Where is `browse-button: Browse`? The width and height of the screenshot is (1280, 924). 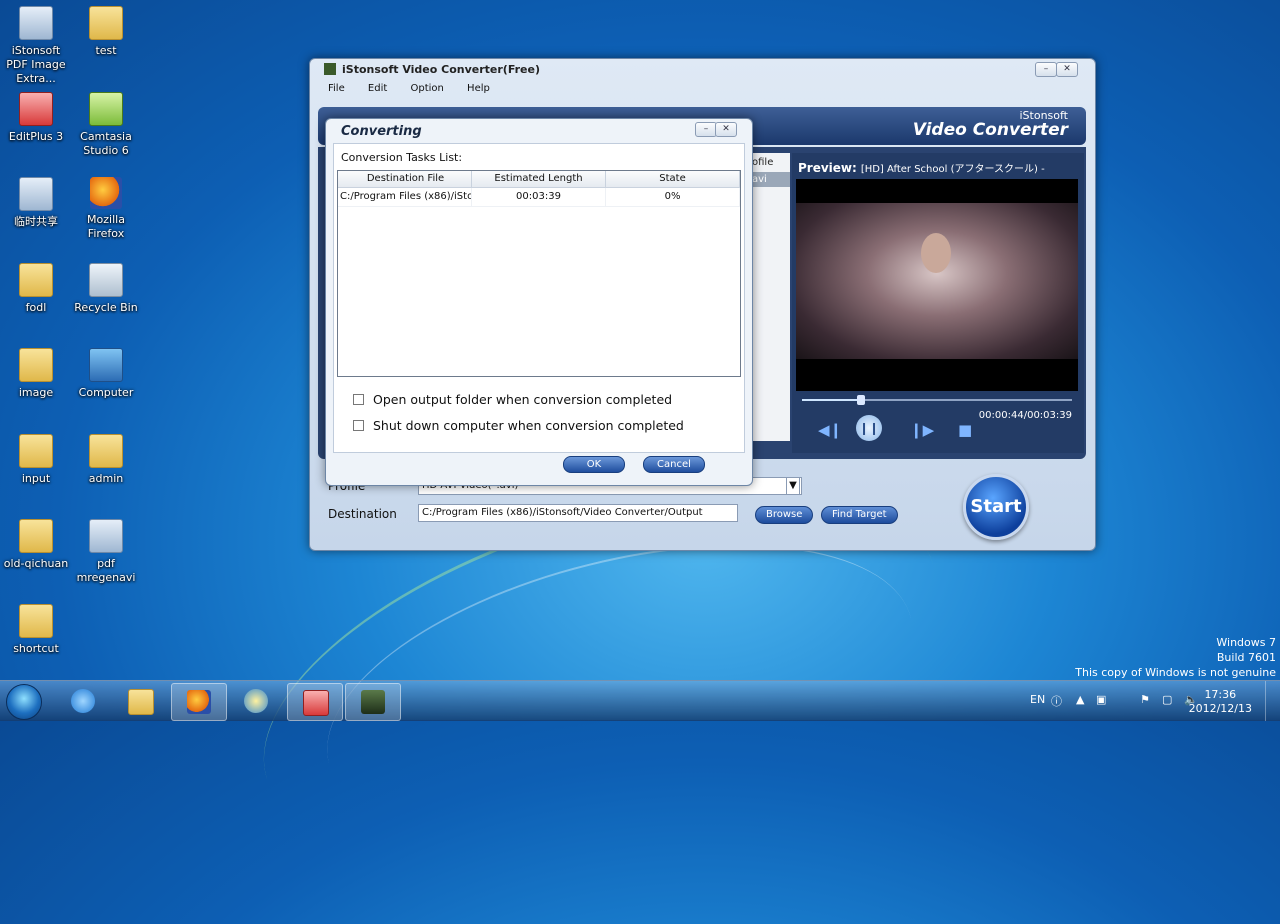
browse-button: Browse is located at coordinates (784, 515).